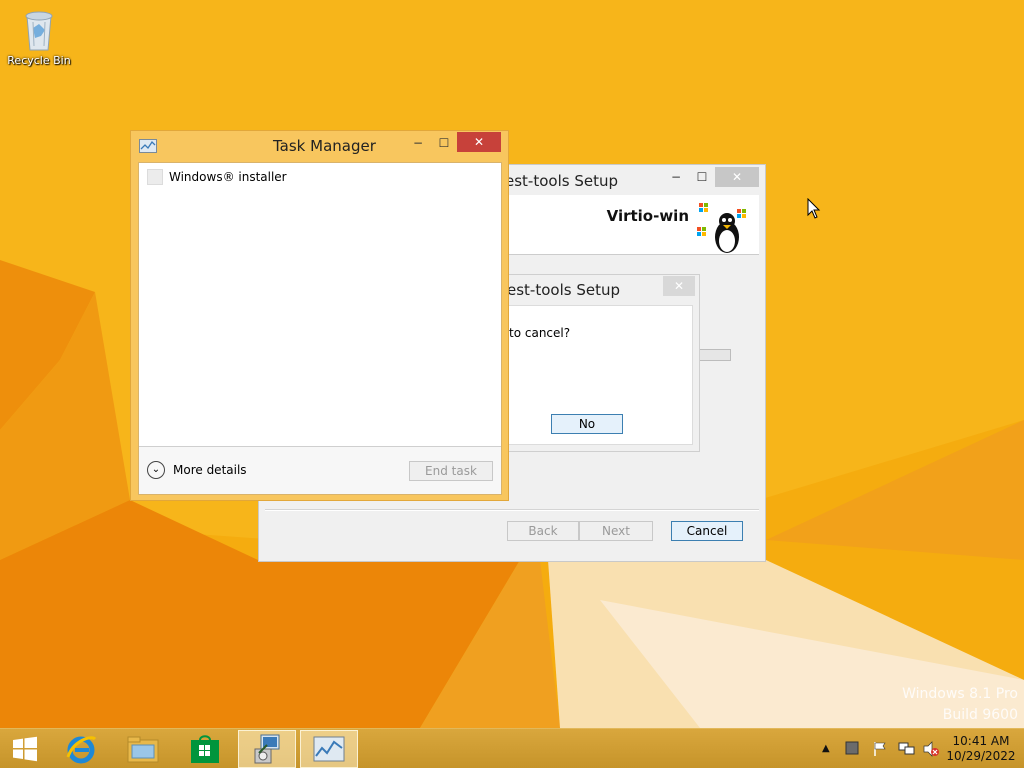  I want to click on folder-icon, so click(143, 749).